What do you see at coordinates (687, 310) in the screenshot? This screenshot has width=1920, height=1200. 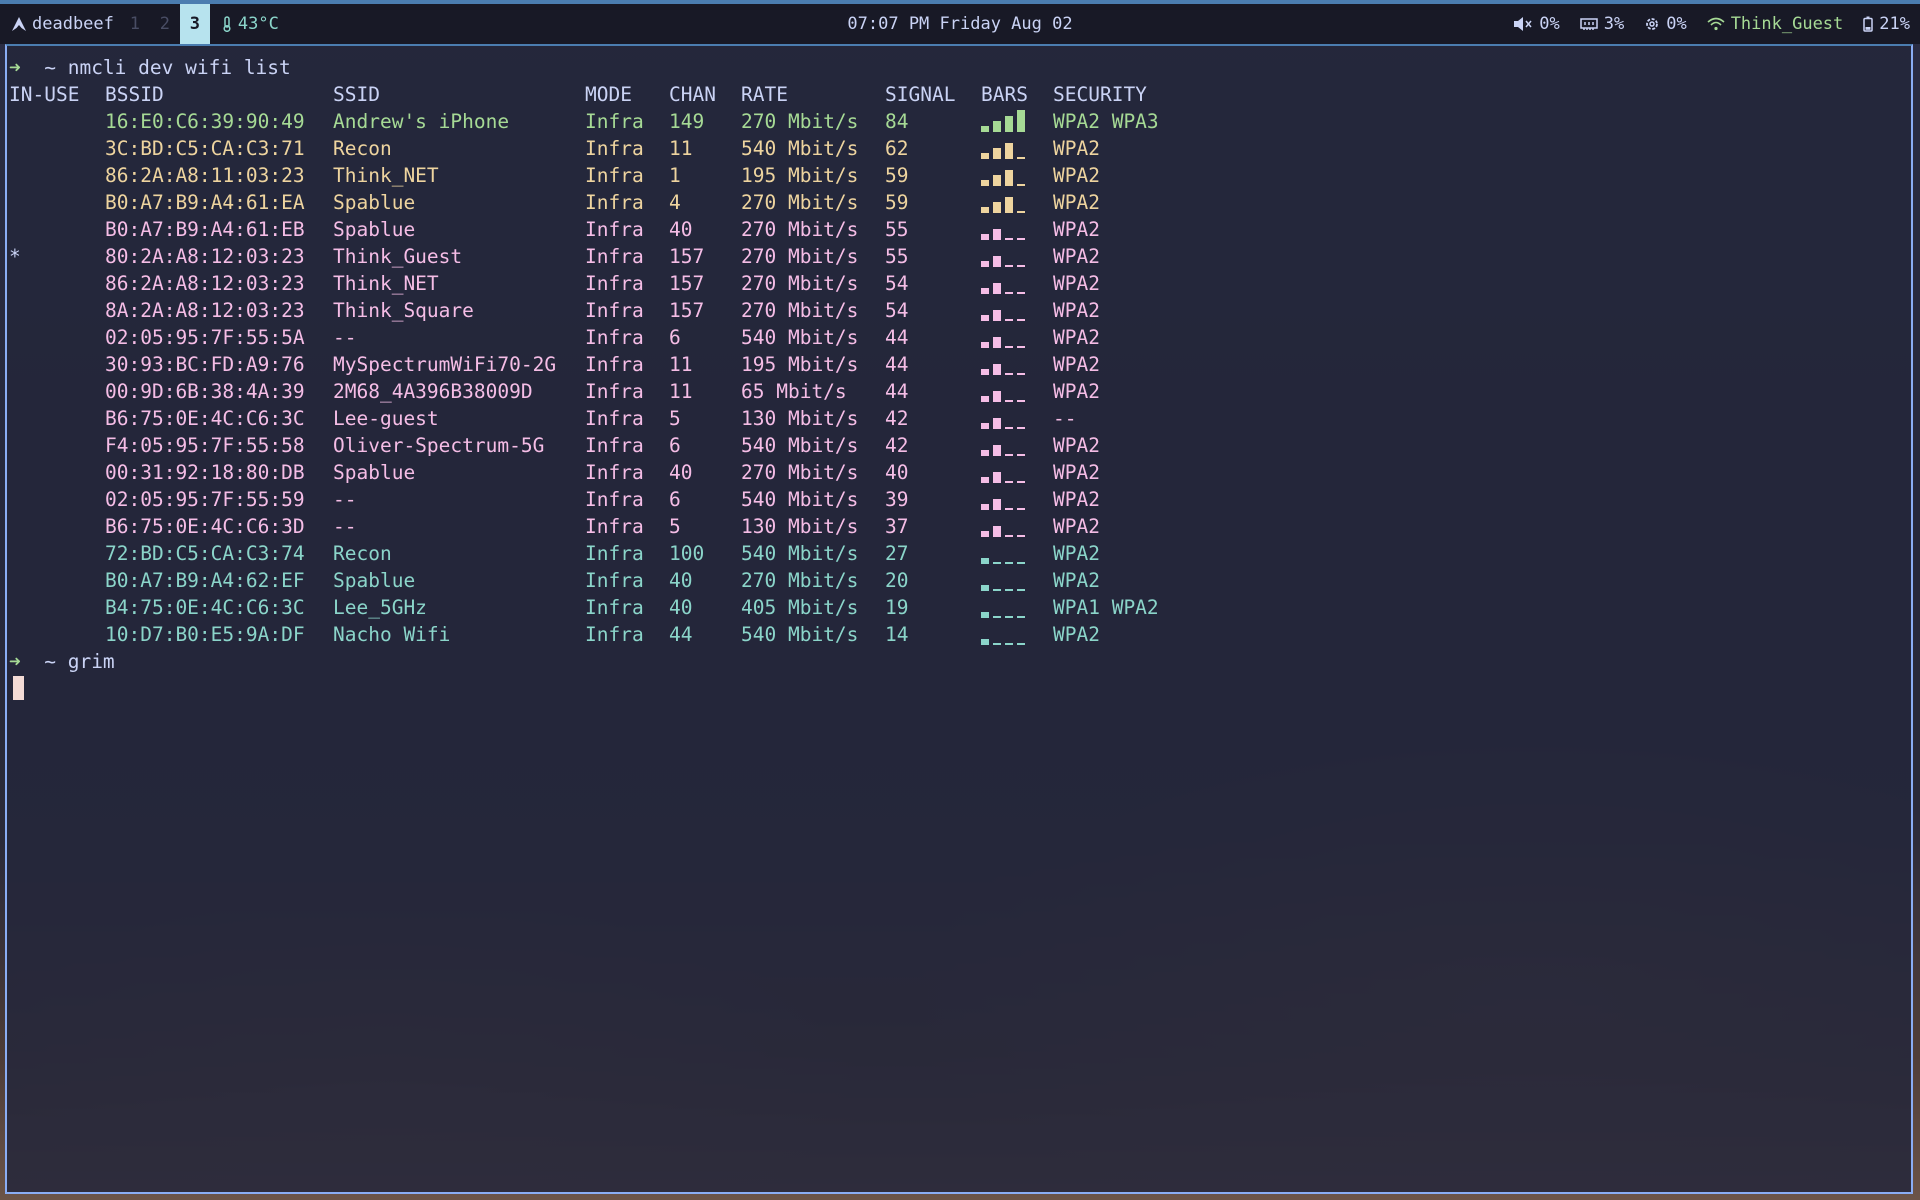 I see `cell-chan: 157` at bounding box center [687, 310].